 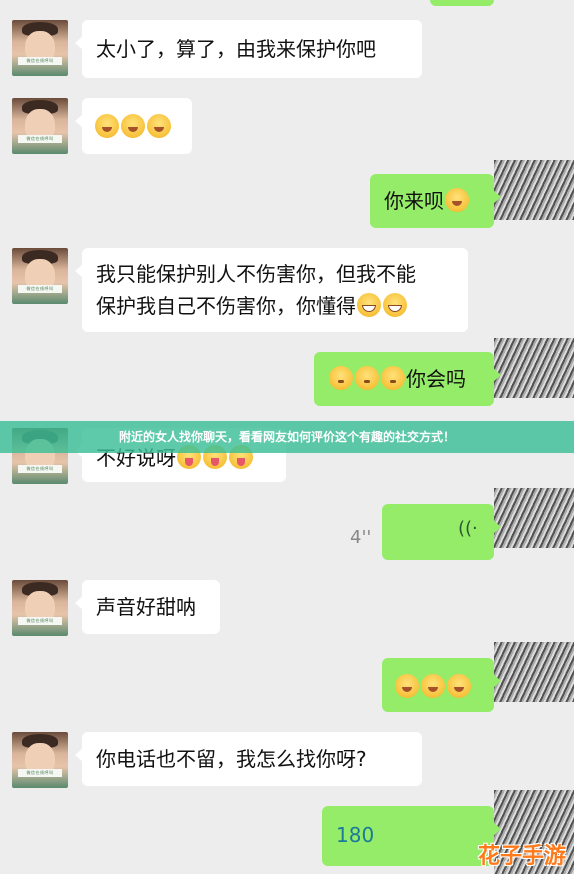 I want to click on message-bubble-sent, so click(x=441, y=685).